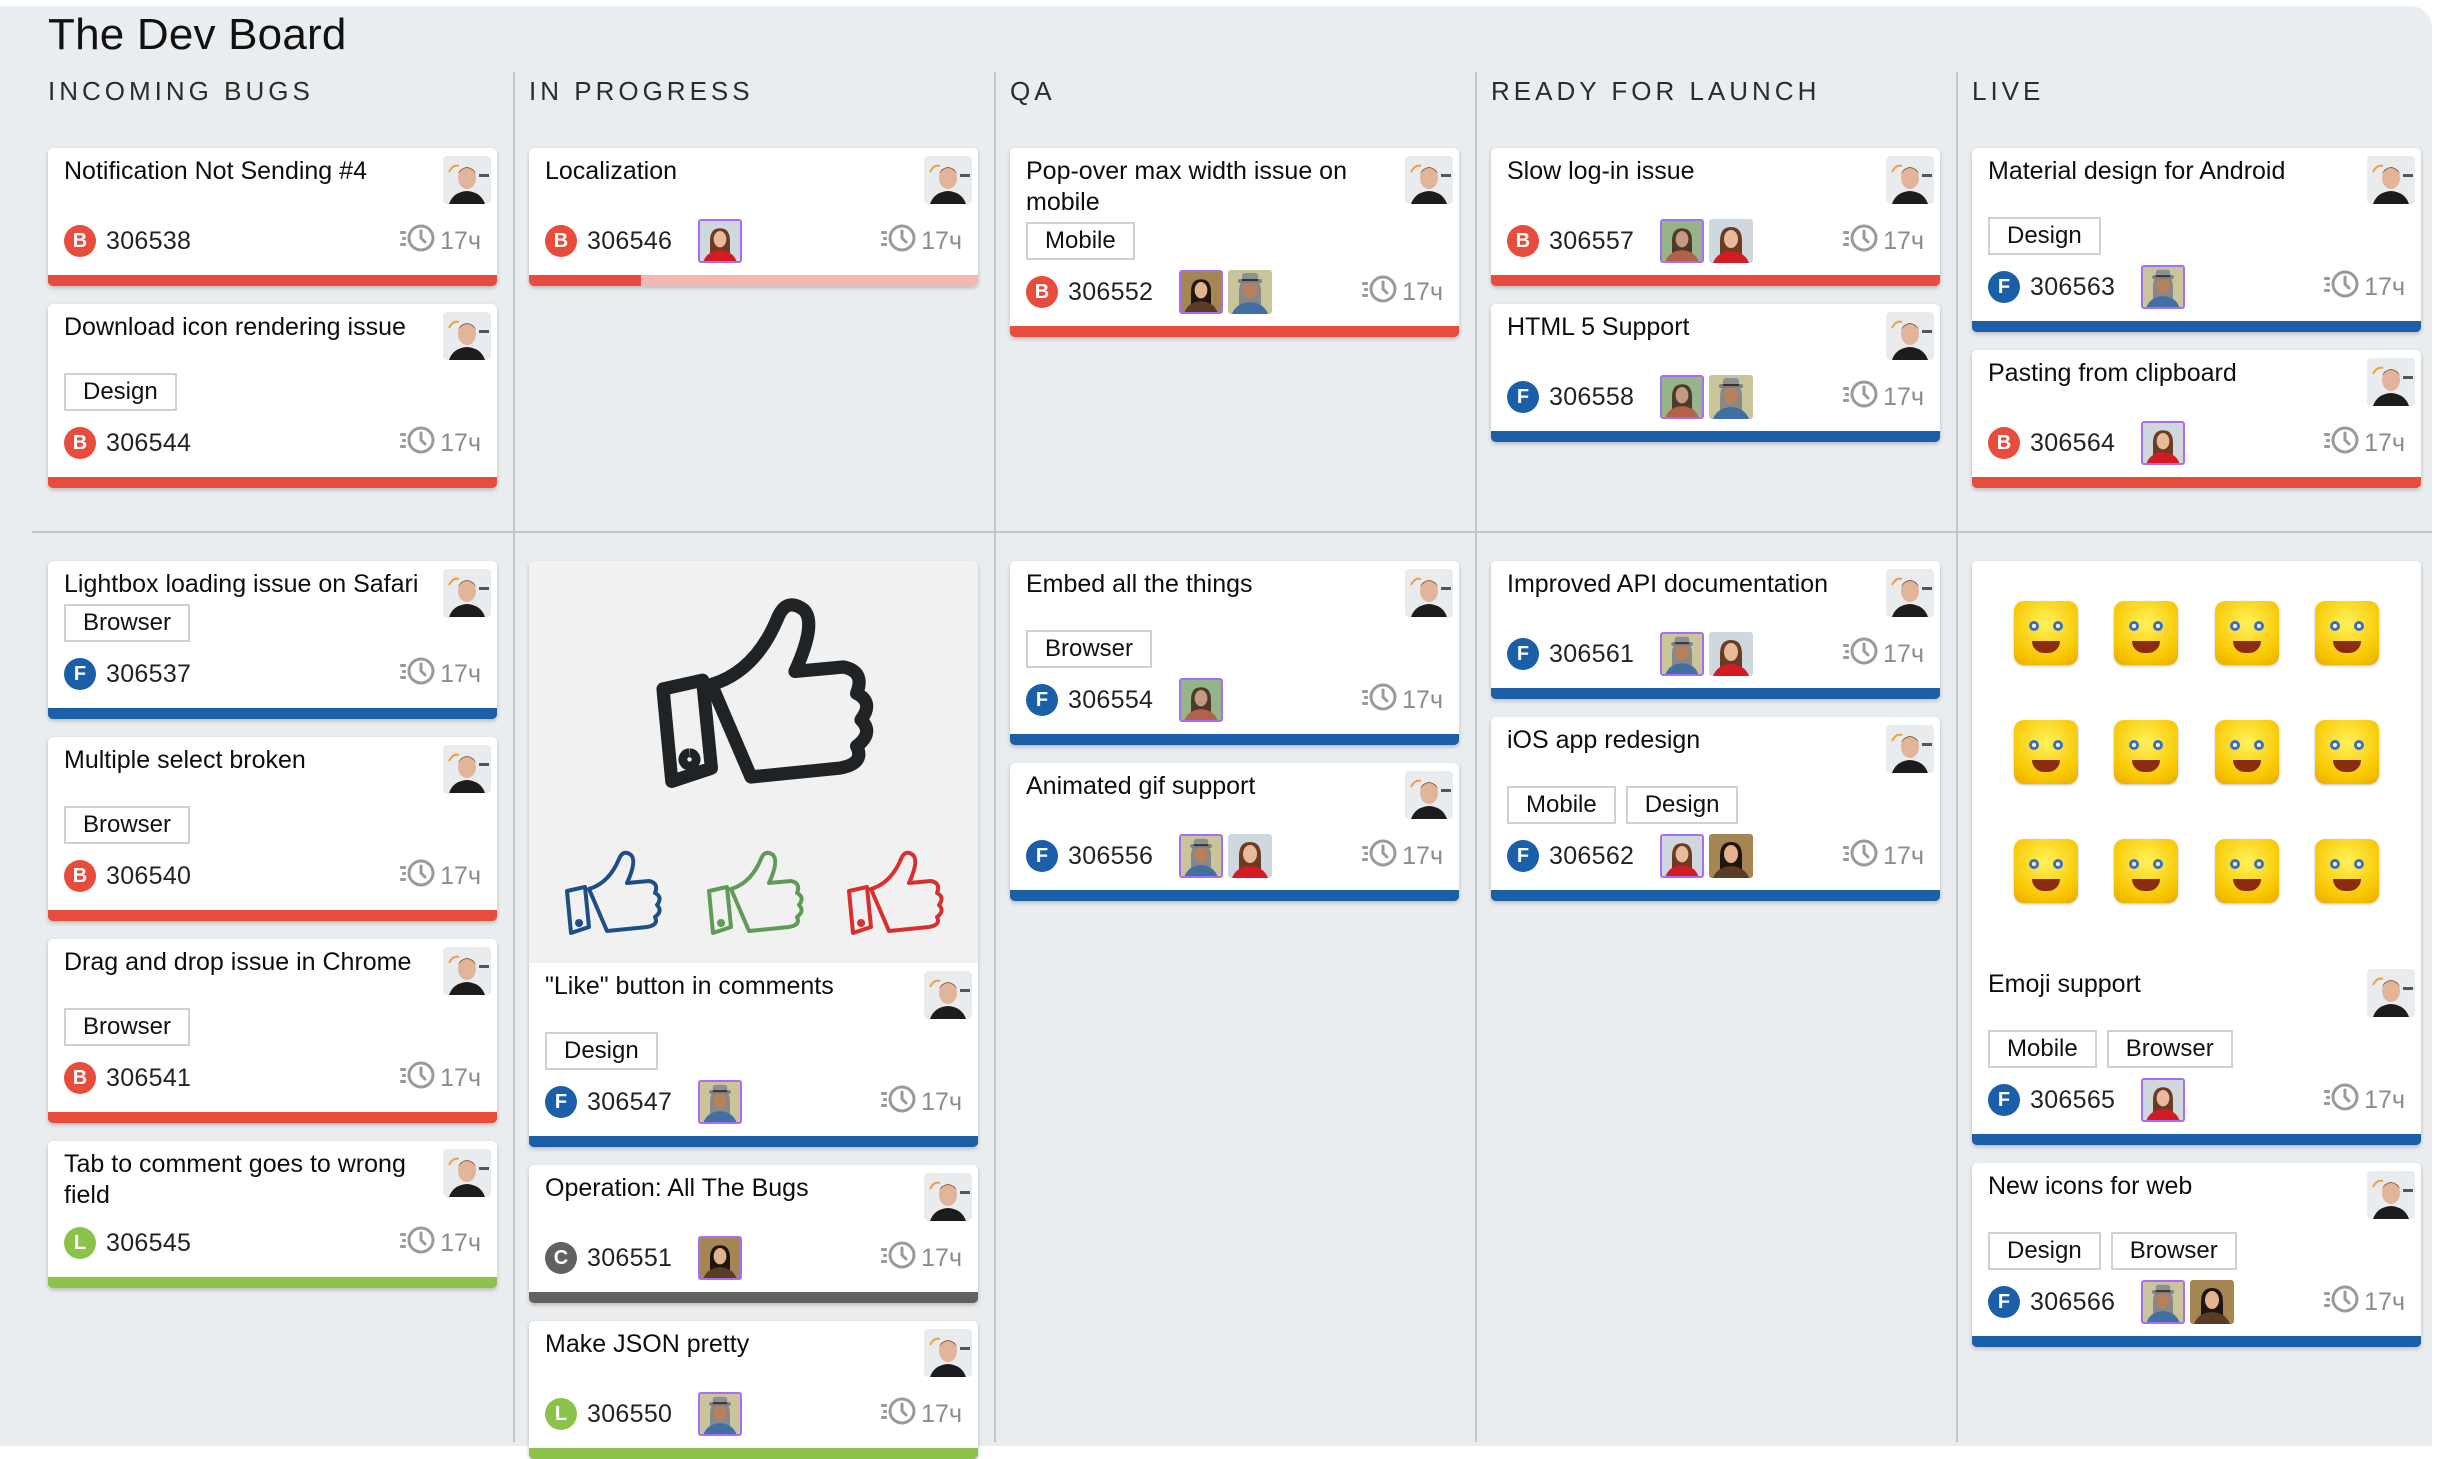 This screenshot has height=1459, width=2438. What do you see at coordinates (2072, 1100) in the screenshot?
I see `ticket-id: 306565` at bounding box center [2072, 1100].